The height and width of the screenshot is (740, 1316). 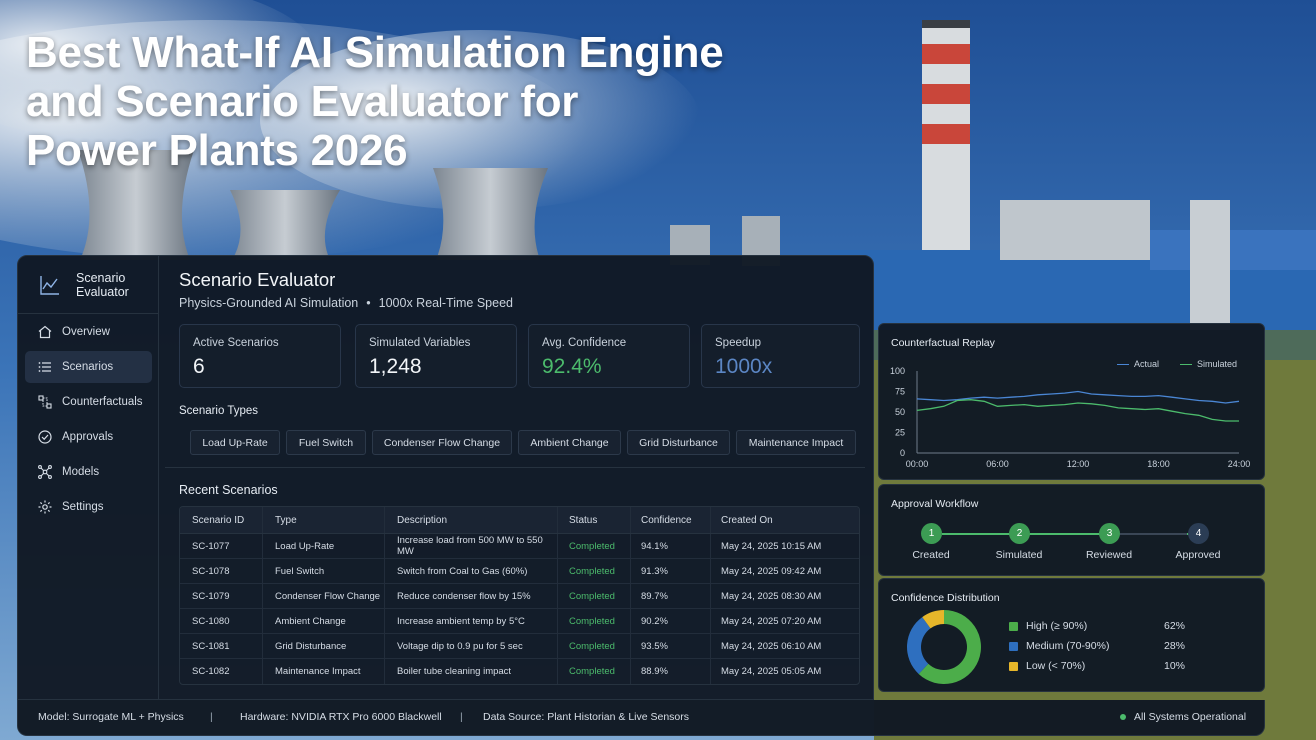 What do you see at coordinates (221, 546) in the screenshot?
I see `cell-id: SC-1077` at bounding box center [221, 546].